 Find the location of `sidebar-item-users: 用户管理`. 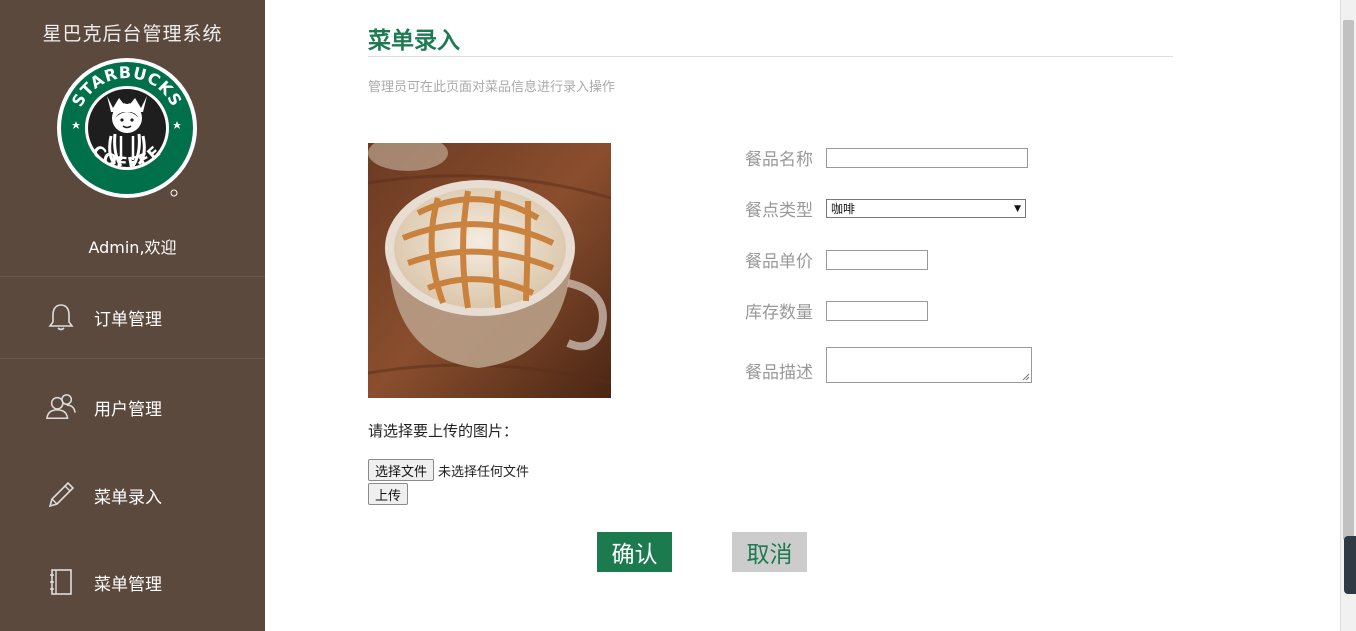

sidebar-item-users: 用户管理 is located at coordinates (132, 407).